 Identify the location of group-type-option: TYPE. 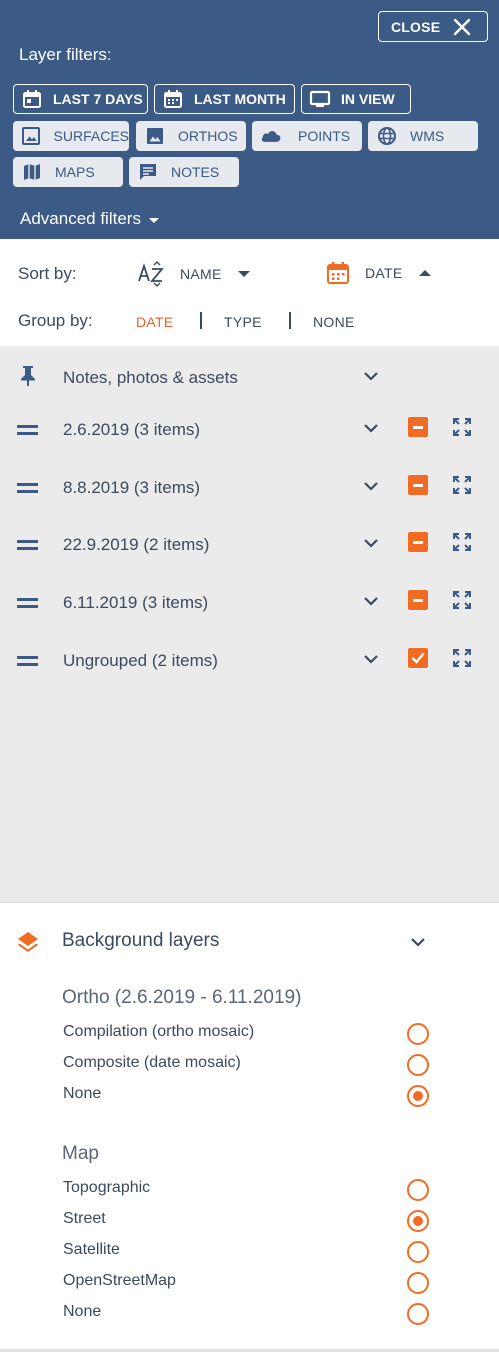
(243, 322).